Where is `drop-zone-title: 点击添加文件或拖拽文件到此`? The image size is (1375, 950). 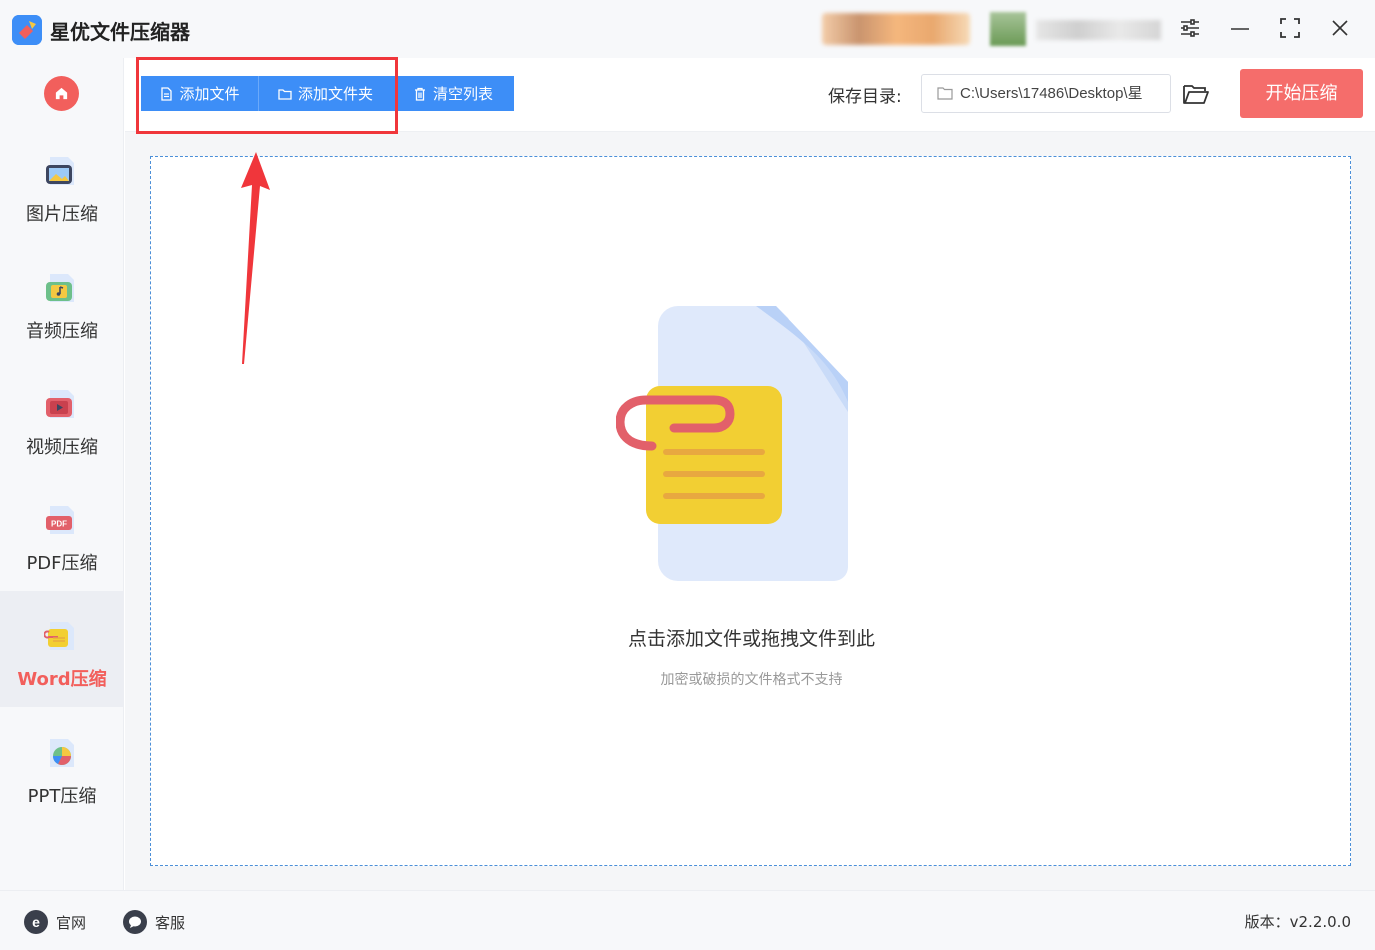
drop-zone-title: 点击添加文件或拖拽文件到此 is located at coordinates (751, 639).